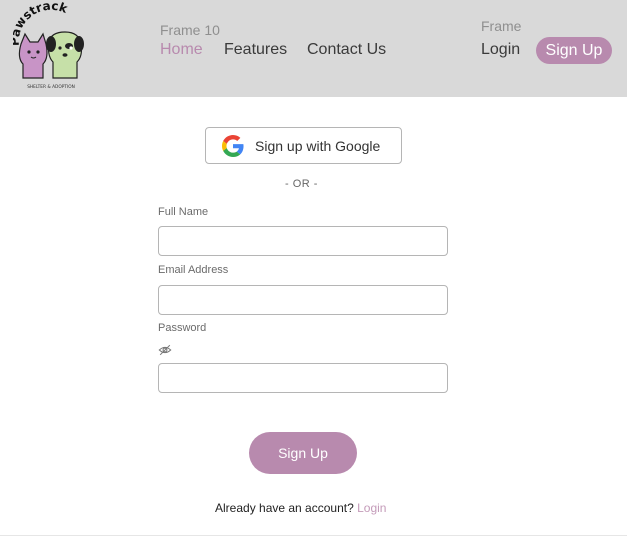  Describe the element at coordinates (303, 241) in the screenshot. I see `full-name-input` at that location.